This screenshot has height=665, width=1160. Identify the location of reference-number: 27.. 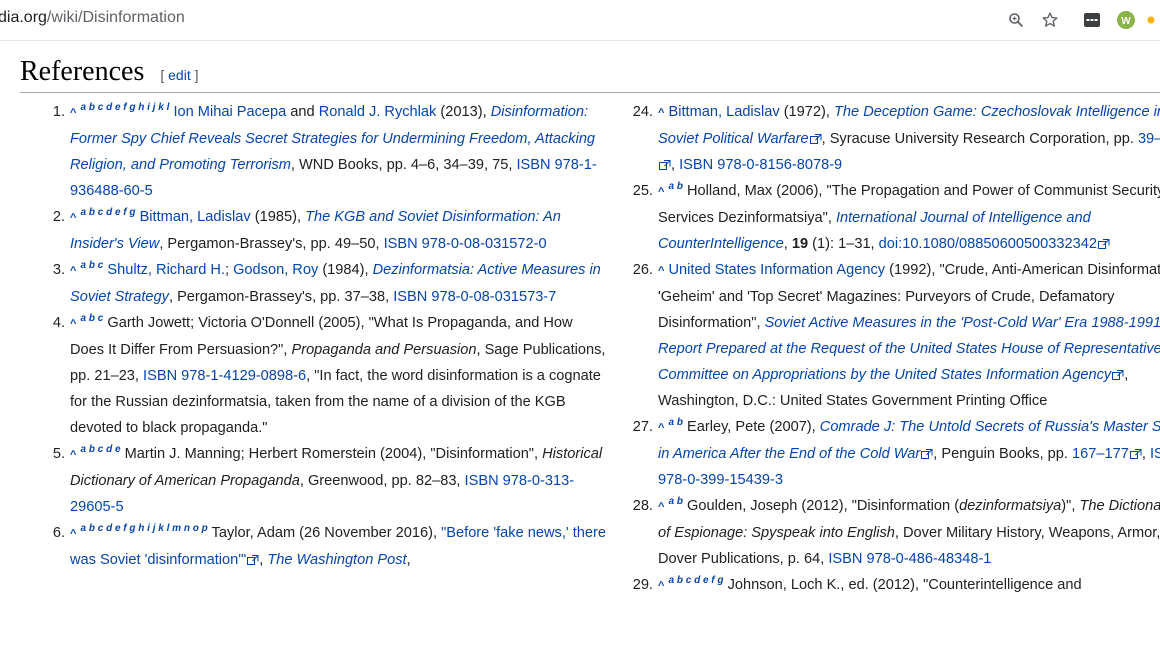
(642, 427).